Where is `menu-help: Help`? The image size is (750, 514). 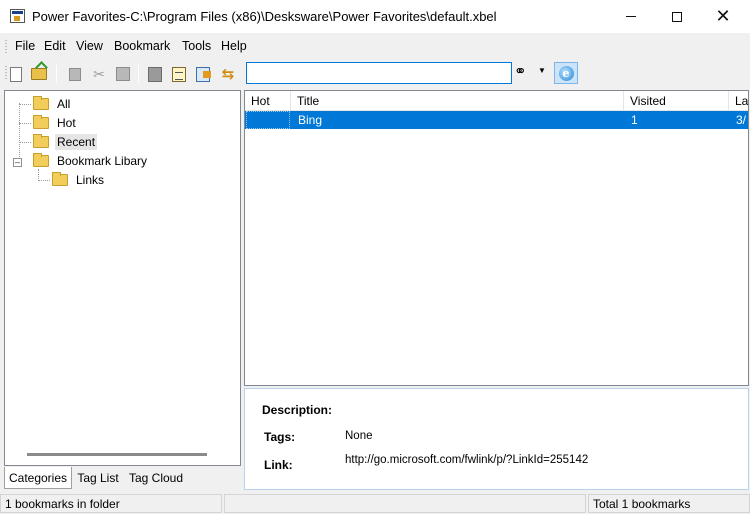
menu-help: Help is located at coordinates (234, 46).